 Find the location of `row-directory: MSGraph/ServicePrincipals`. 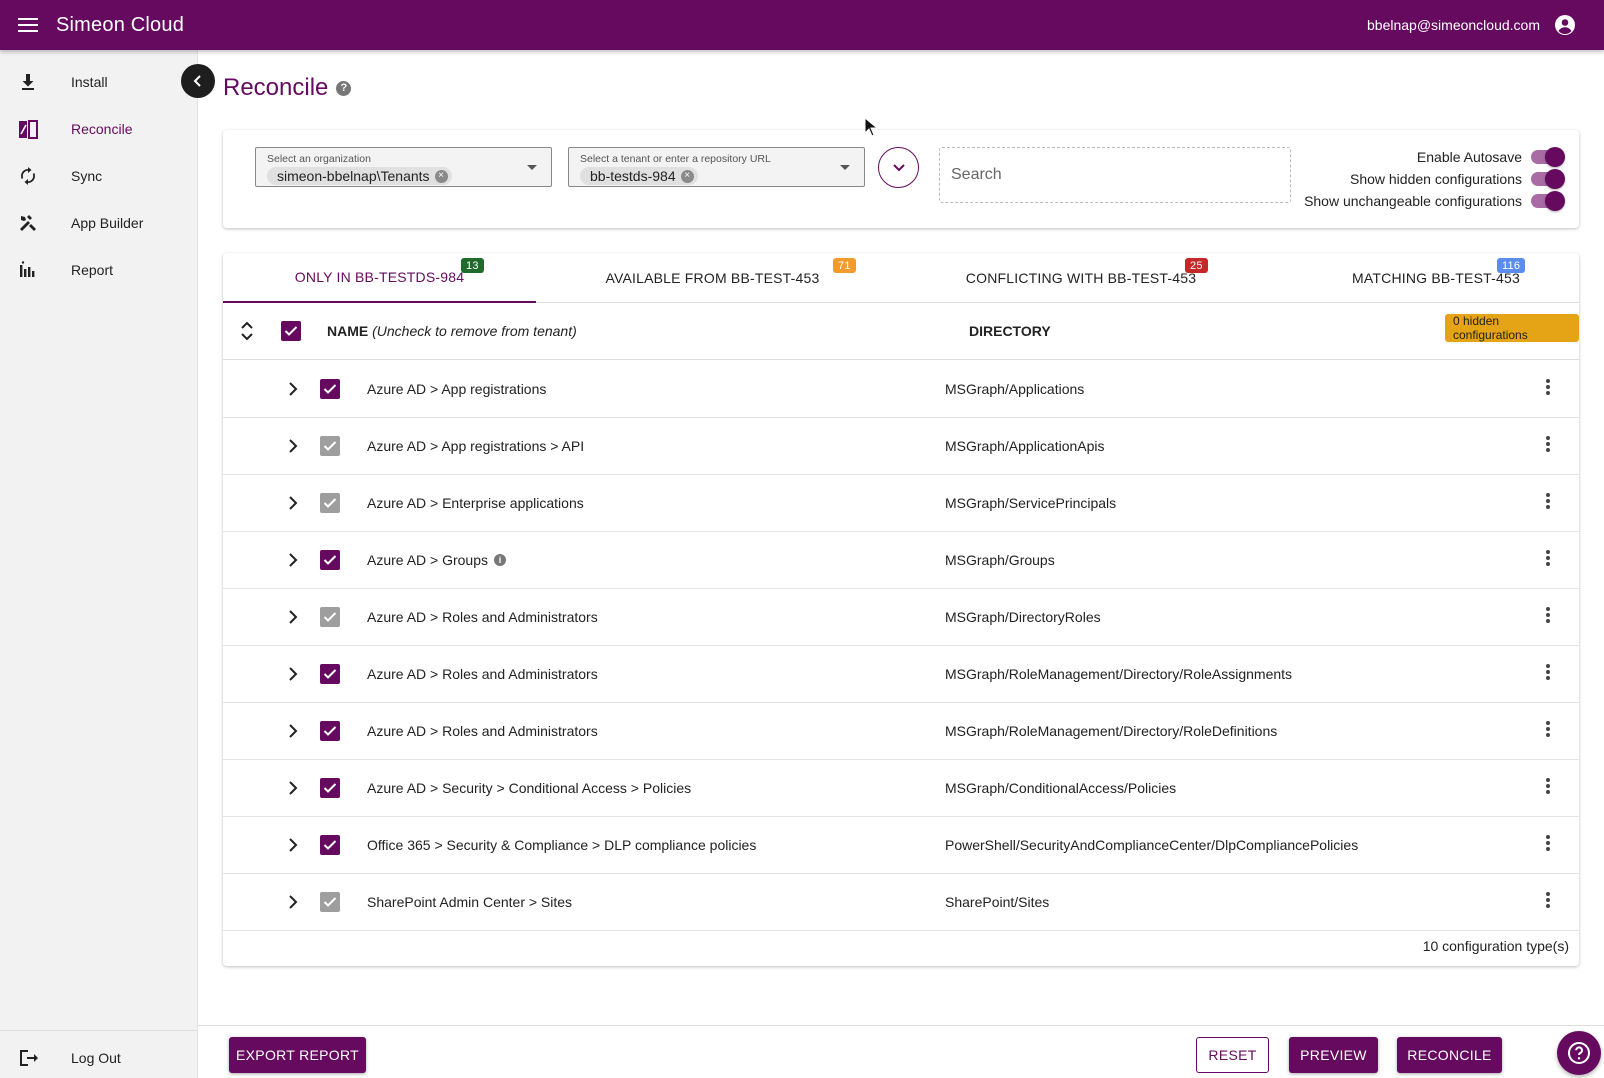

row-directory: MSGraph/ServicePrincipals is located at coordinates (1031, 503).